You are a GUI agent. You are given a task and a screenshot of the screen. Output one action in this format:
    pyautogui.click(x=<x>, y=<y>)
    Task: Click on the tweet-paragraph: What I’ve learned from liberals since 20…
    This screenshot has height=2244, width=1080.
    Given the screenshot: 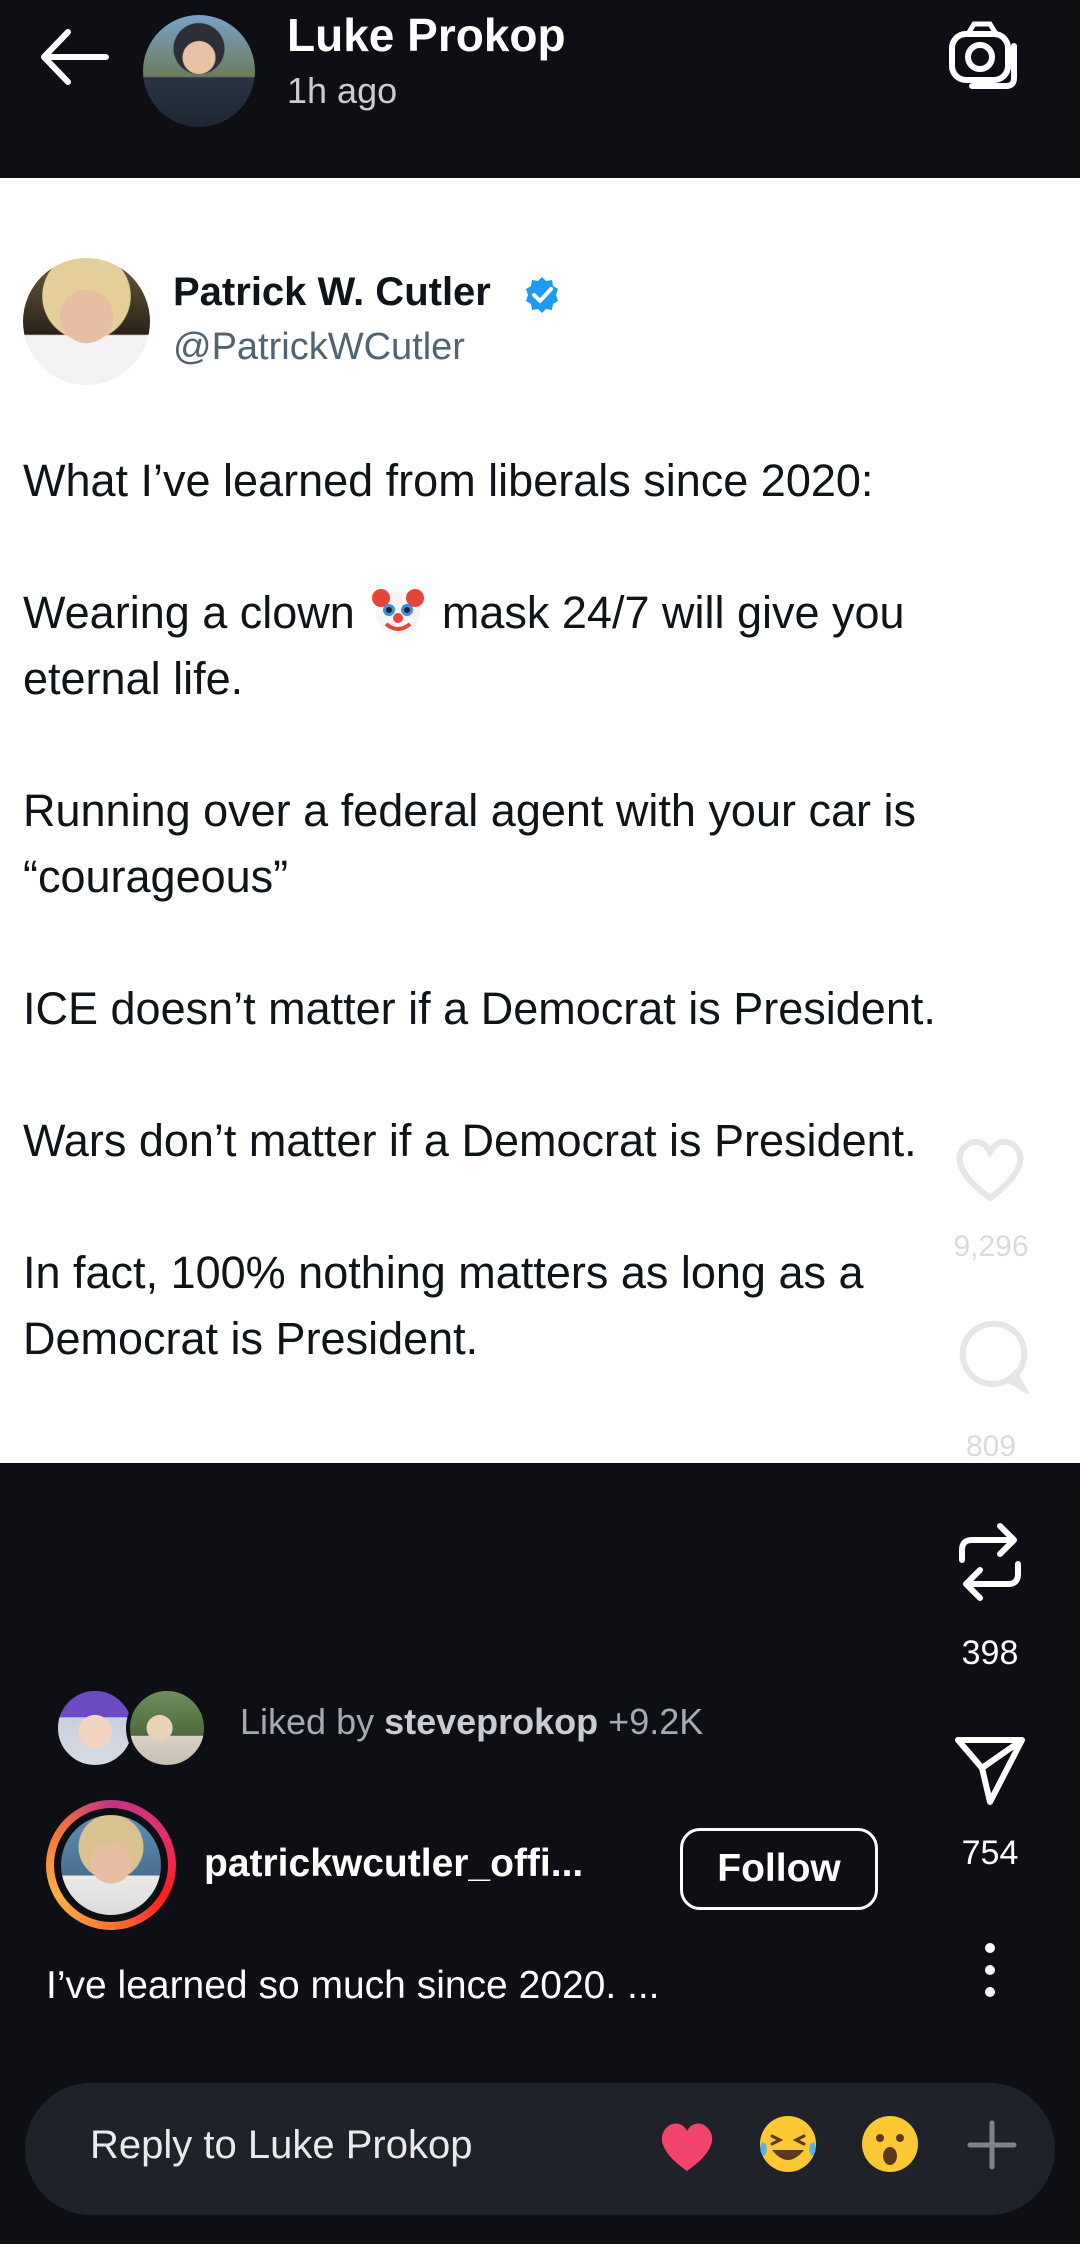 What is the action you would take?
    pyautogui.click(x=448, y=480)
    